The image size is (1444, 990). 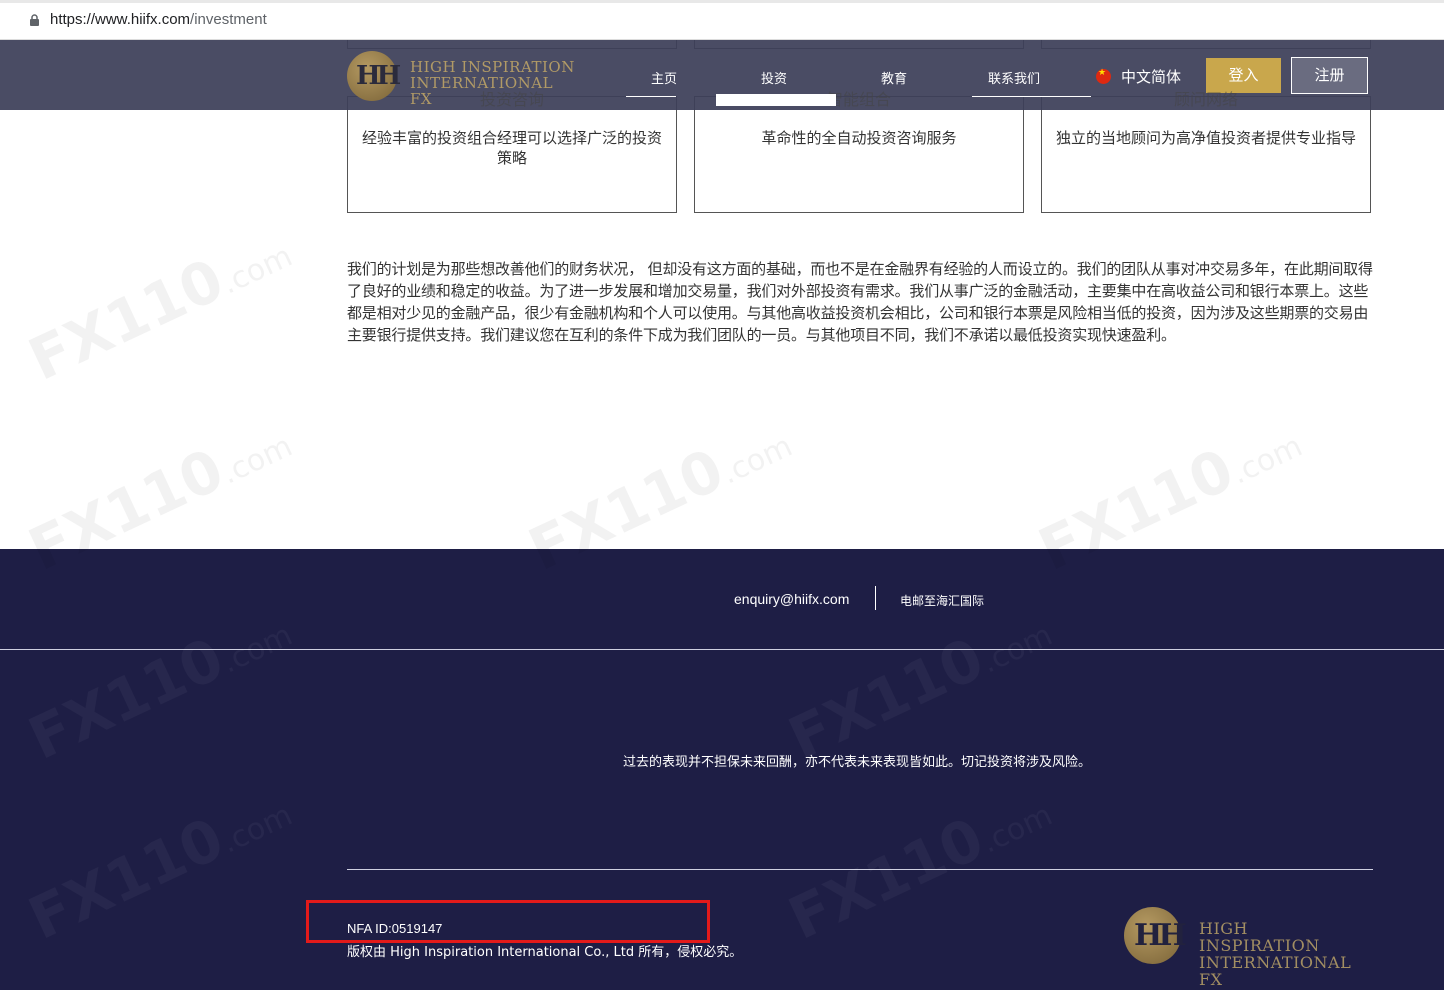 I want to click on china-flag-icon, so click(x=1103, y=76).